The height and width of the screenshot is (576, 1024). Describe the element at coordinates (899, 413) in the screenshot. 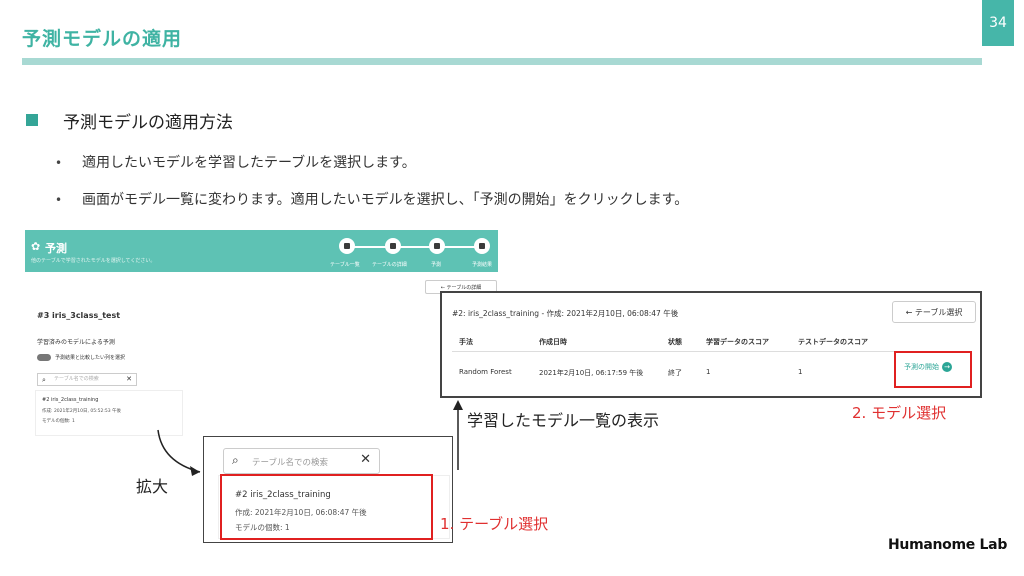

I see `step2-label: 2. モデル選択` at that location.